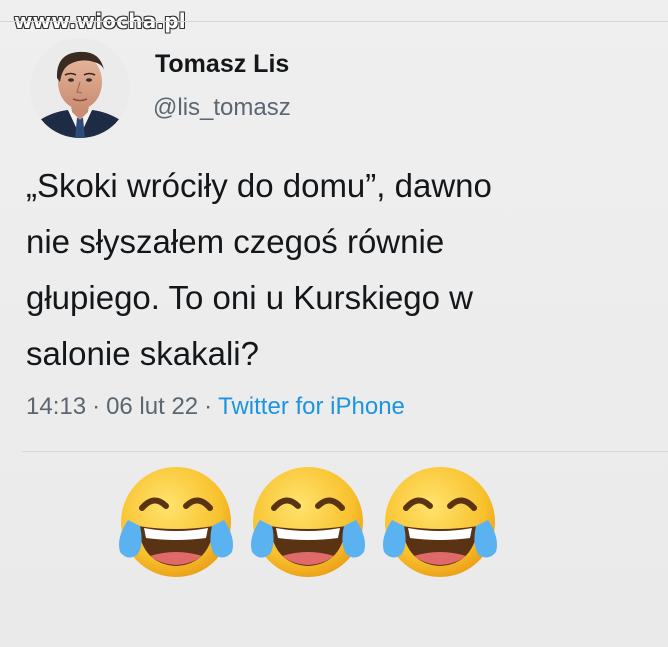 The width and height of the screenshot is (668, 647). What do you see at coordinates (222, 64) in the screenshot?
I see `author-display-name: Tomasz Lis` at bounding box center [222, 64].